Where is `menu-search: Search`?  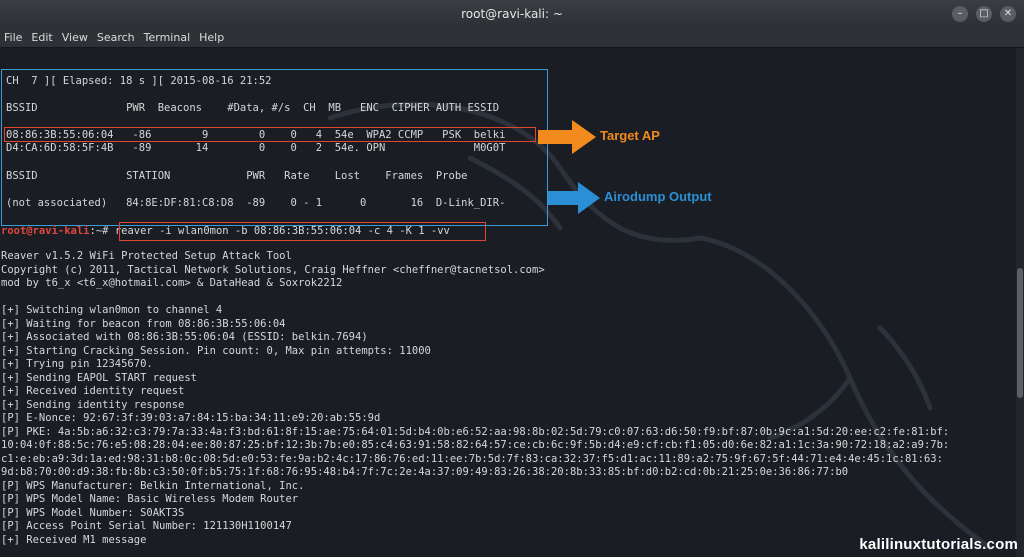 menu-search: Search is located at coordinates (116, 37).